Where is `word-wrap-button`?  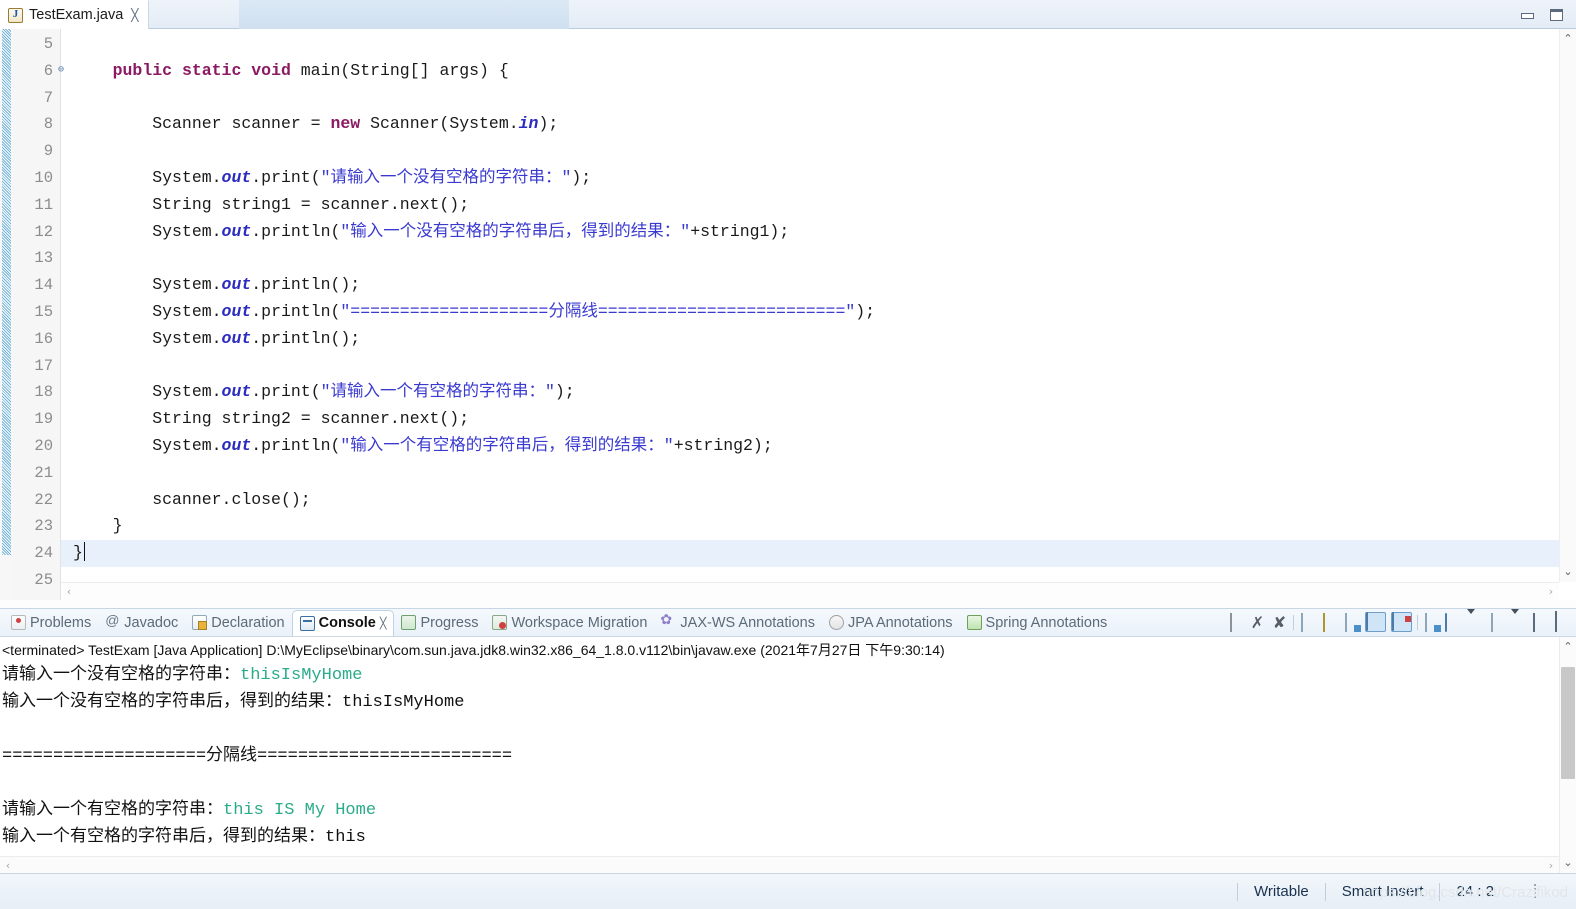
word-wrap-button is located at coordinates (1351, 622).